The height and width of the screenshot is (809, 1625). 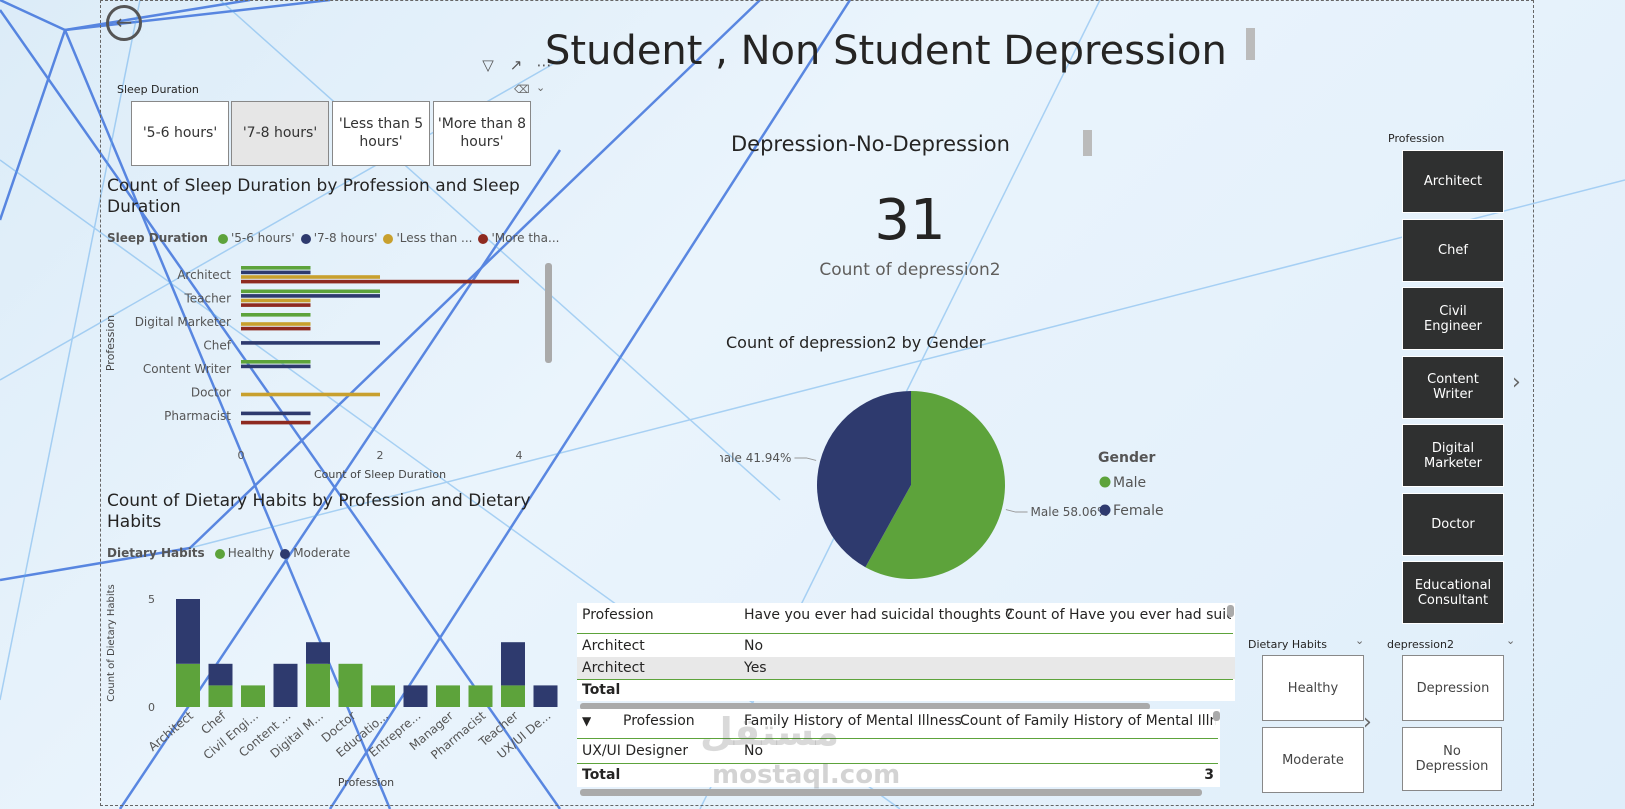 I want to click on legend-item: Male, so click(x=1129, y=483).